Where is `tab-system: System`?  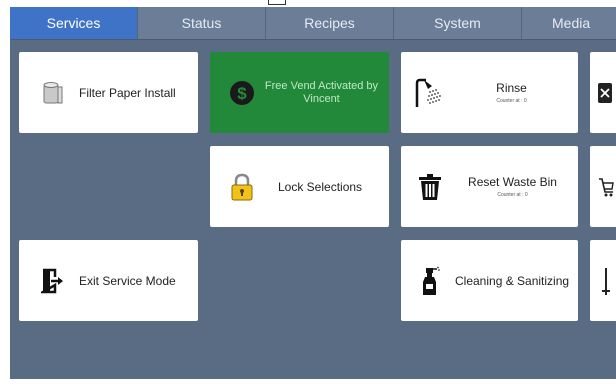
tab-system: System is located at coordinates (458, 23).